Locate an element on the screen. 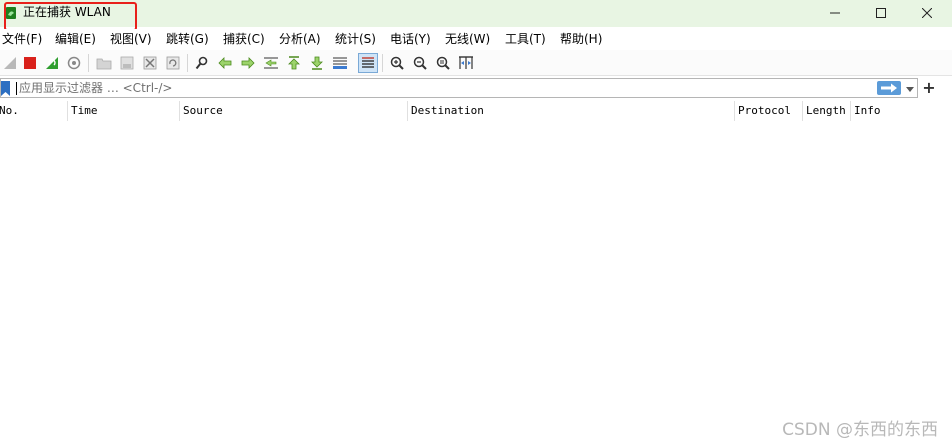 The image size is (952, 448). menu-analyze: 分析(A) is located at coordinates (300, 39).